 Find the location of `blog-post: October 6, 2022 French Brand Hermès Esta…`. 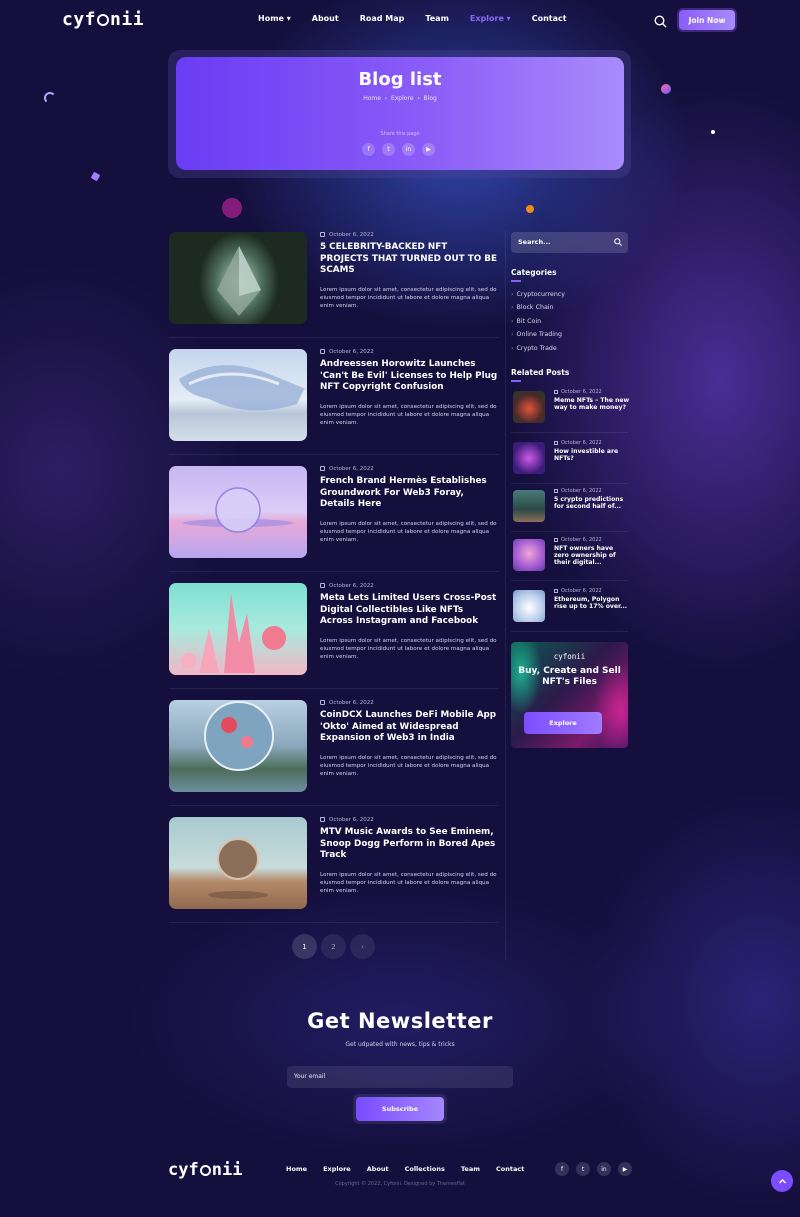

blog-post: October 6, 2022 French Brand Hermès Esta… is located at coordinates (334, 521).